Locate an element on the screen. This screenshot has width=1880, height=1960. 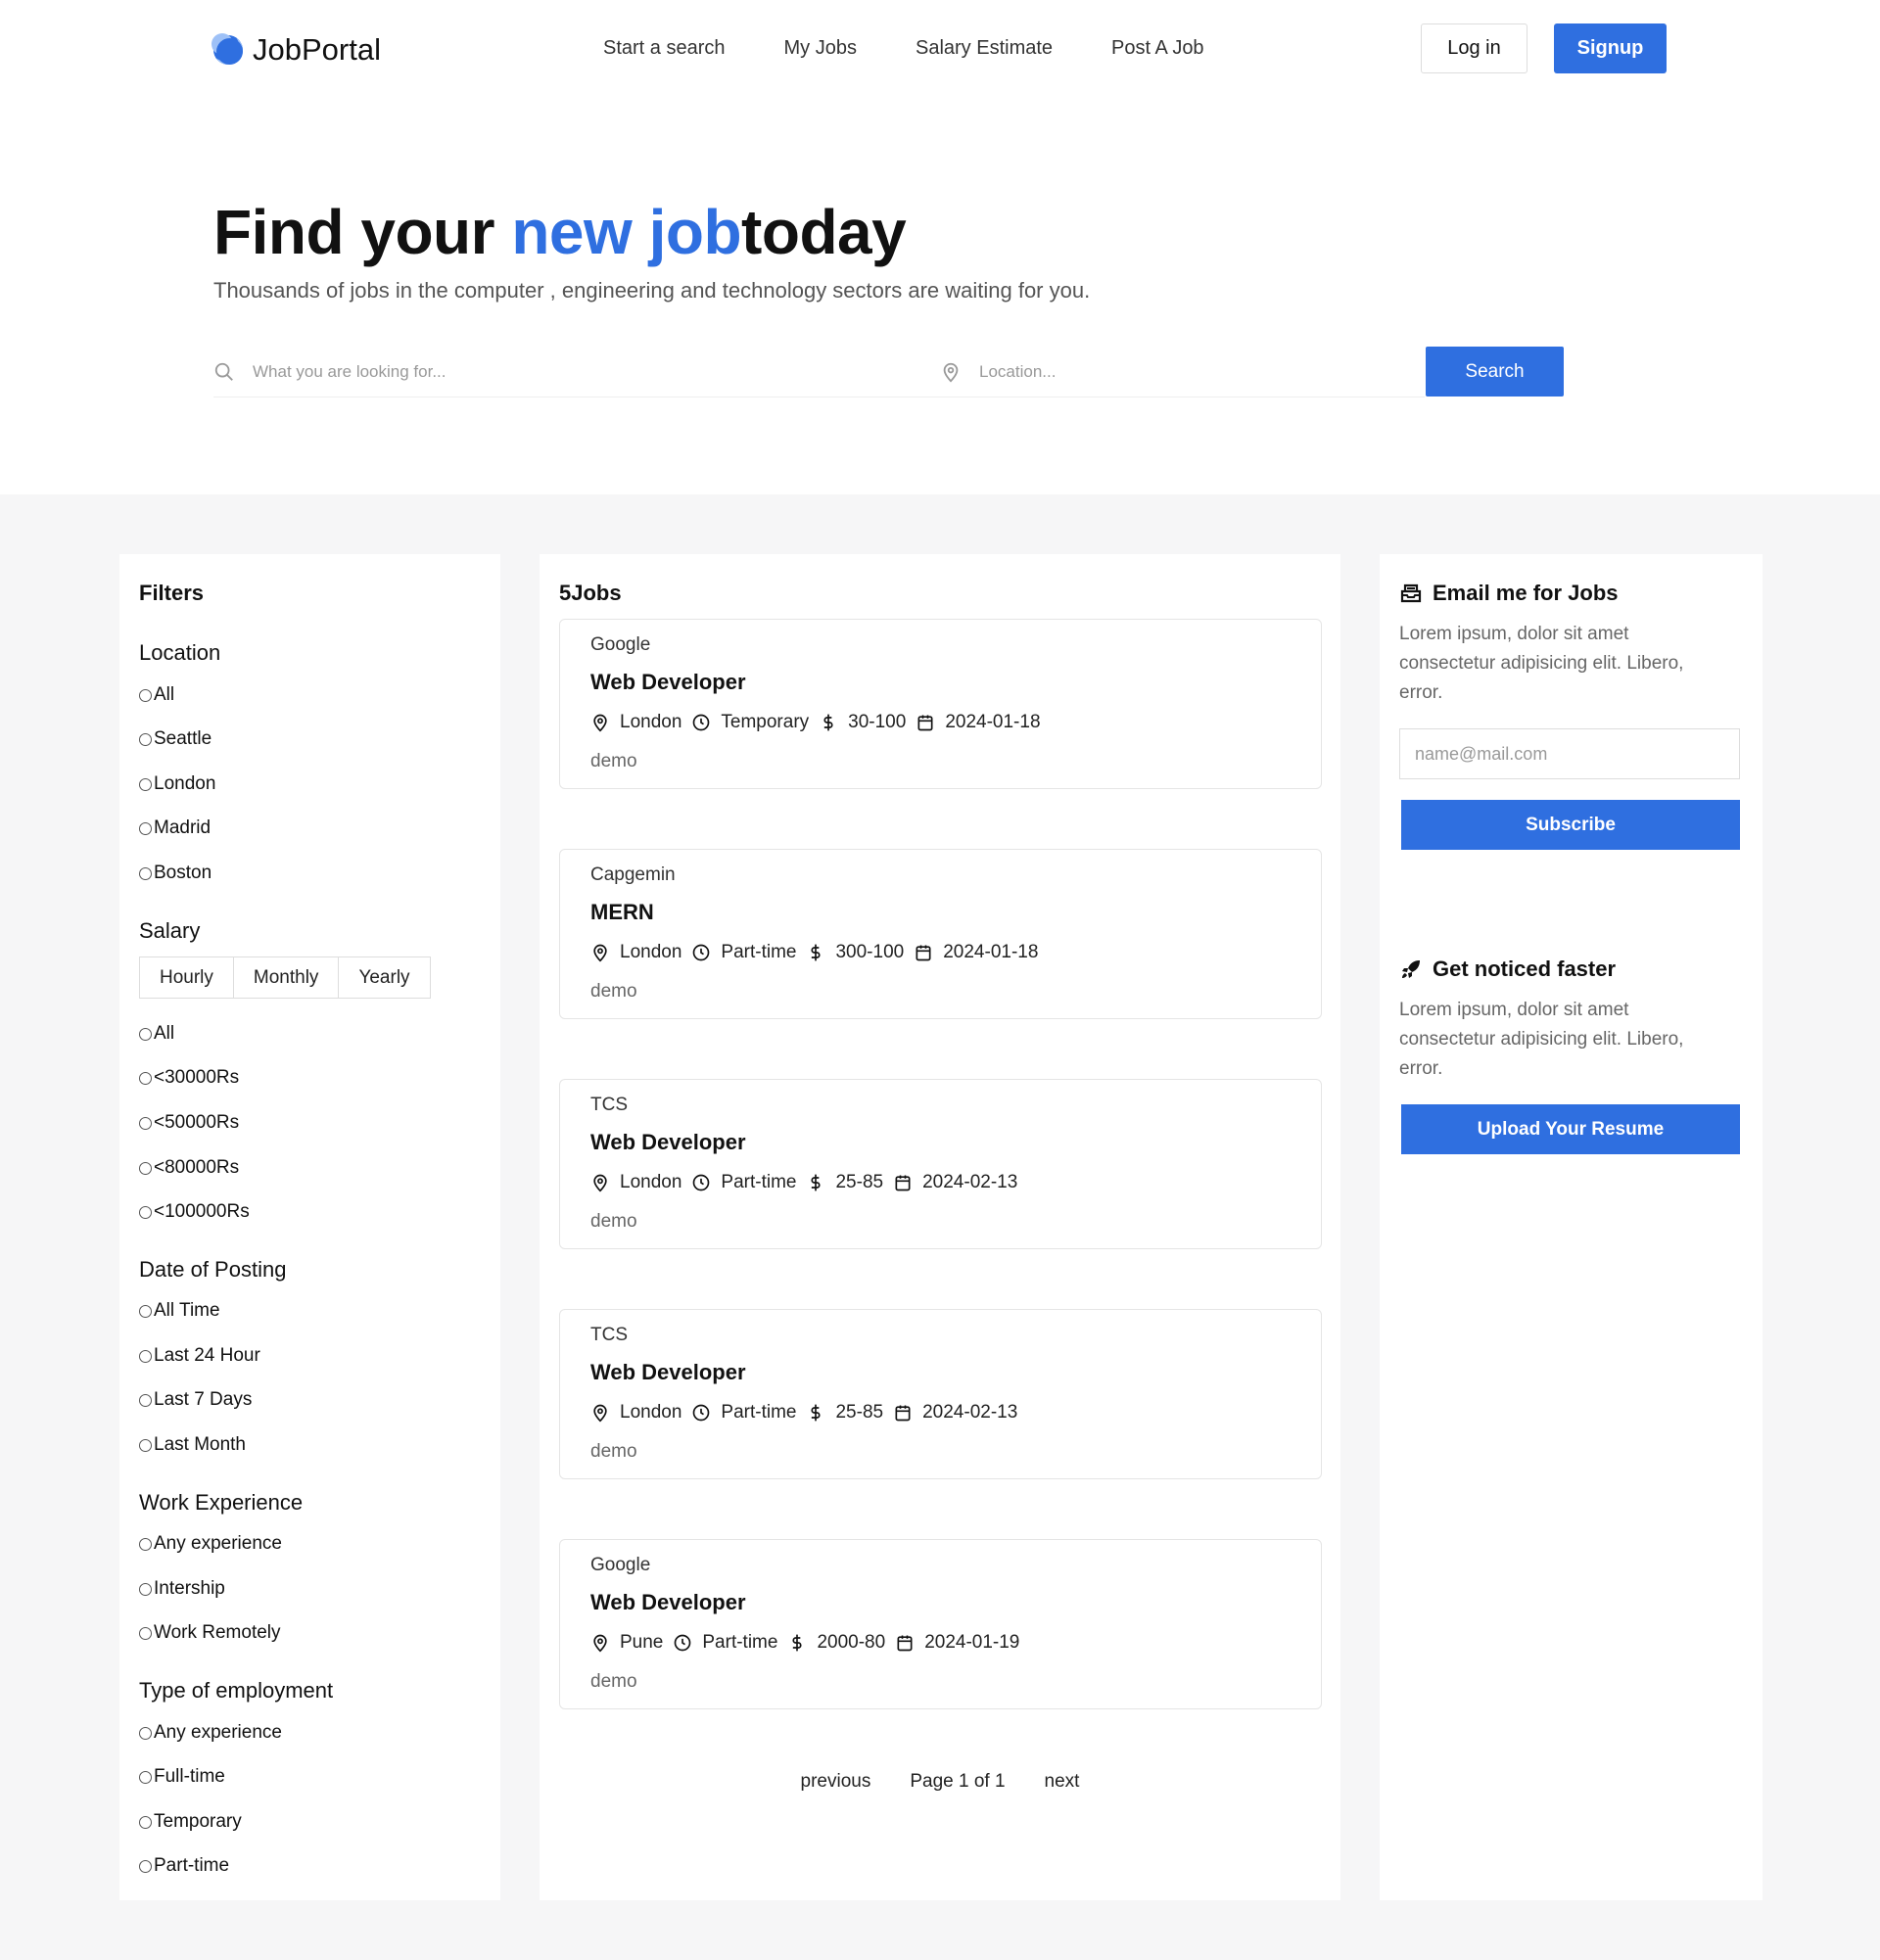
option-label: Temporary is located at coordinates (198, 1821).